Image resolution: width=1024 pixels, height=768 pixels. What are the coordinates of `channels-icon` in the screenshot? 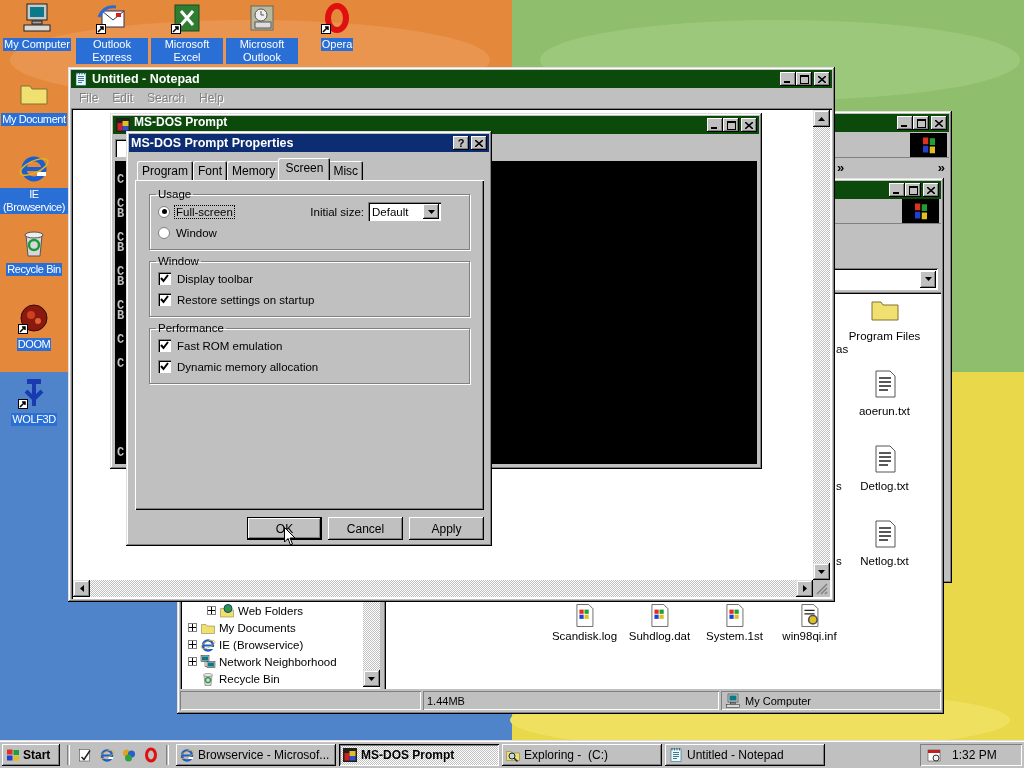 It's located at (129, 755).